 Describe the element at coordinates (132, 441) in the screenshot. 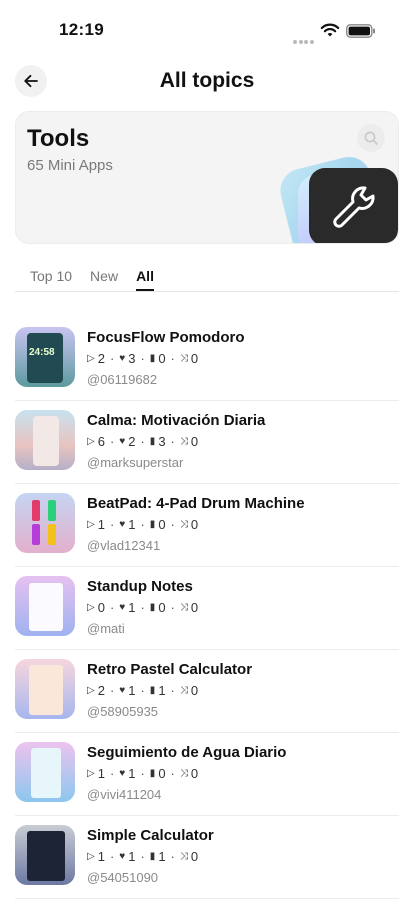

I see `likes-count: 2` at that location.